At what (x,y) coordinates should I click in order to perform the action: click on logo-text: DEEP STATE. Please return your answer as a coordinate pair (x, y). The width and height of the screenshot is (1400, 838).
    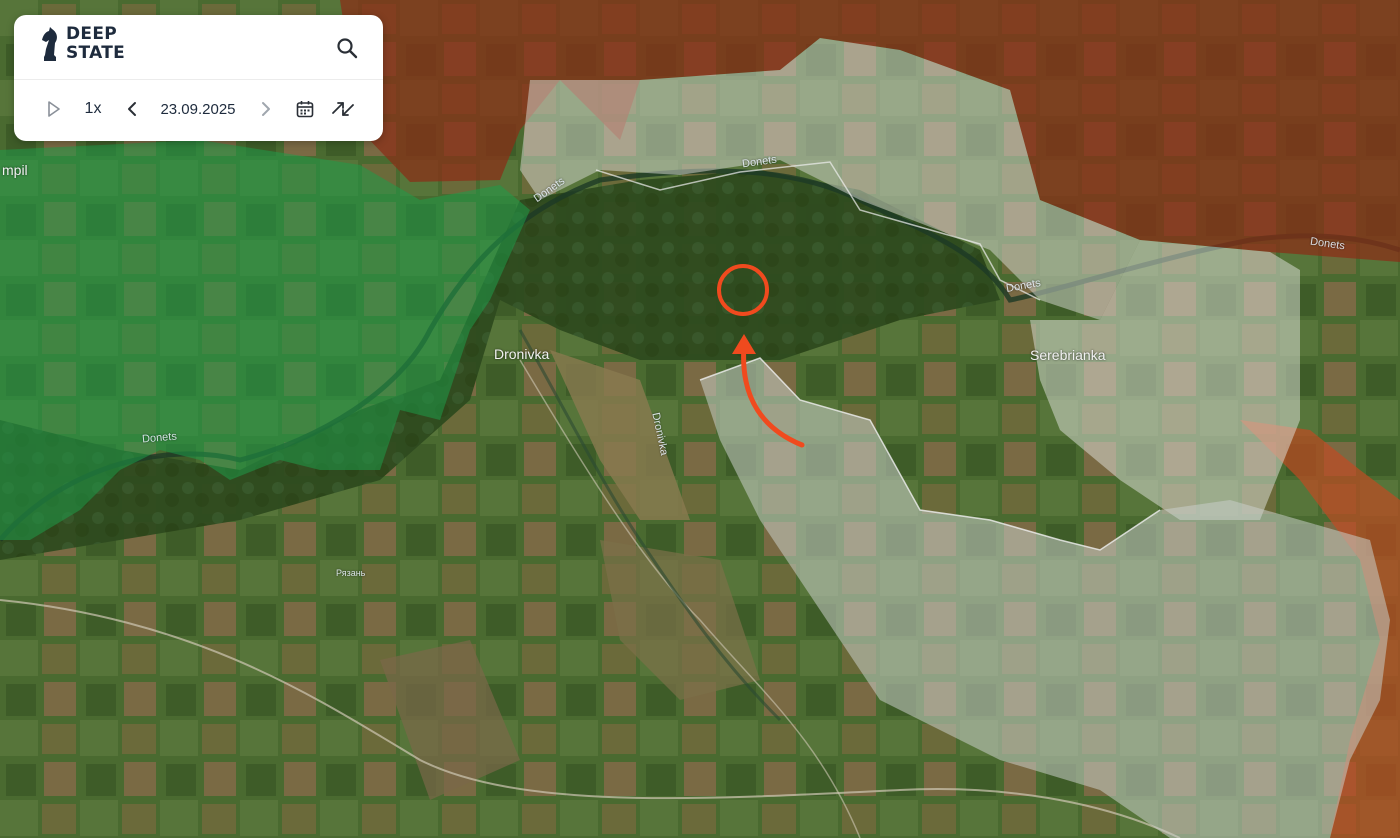
    Looking at the image, I should click on (95, 44).